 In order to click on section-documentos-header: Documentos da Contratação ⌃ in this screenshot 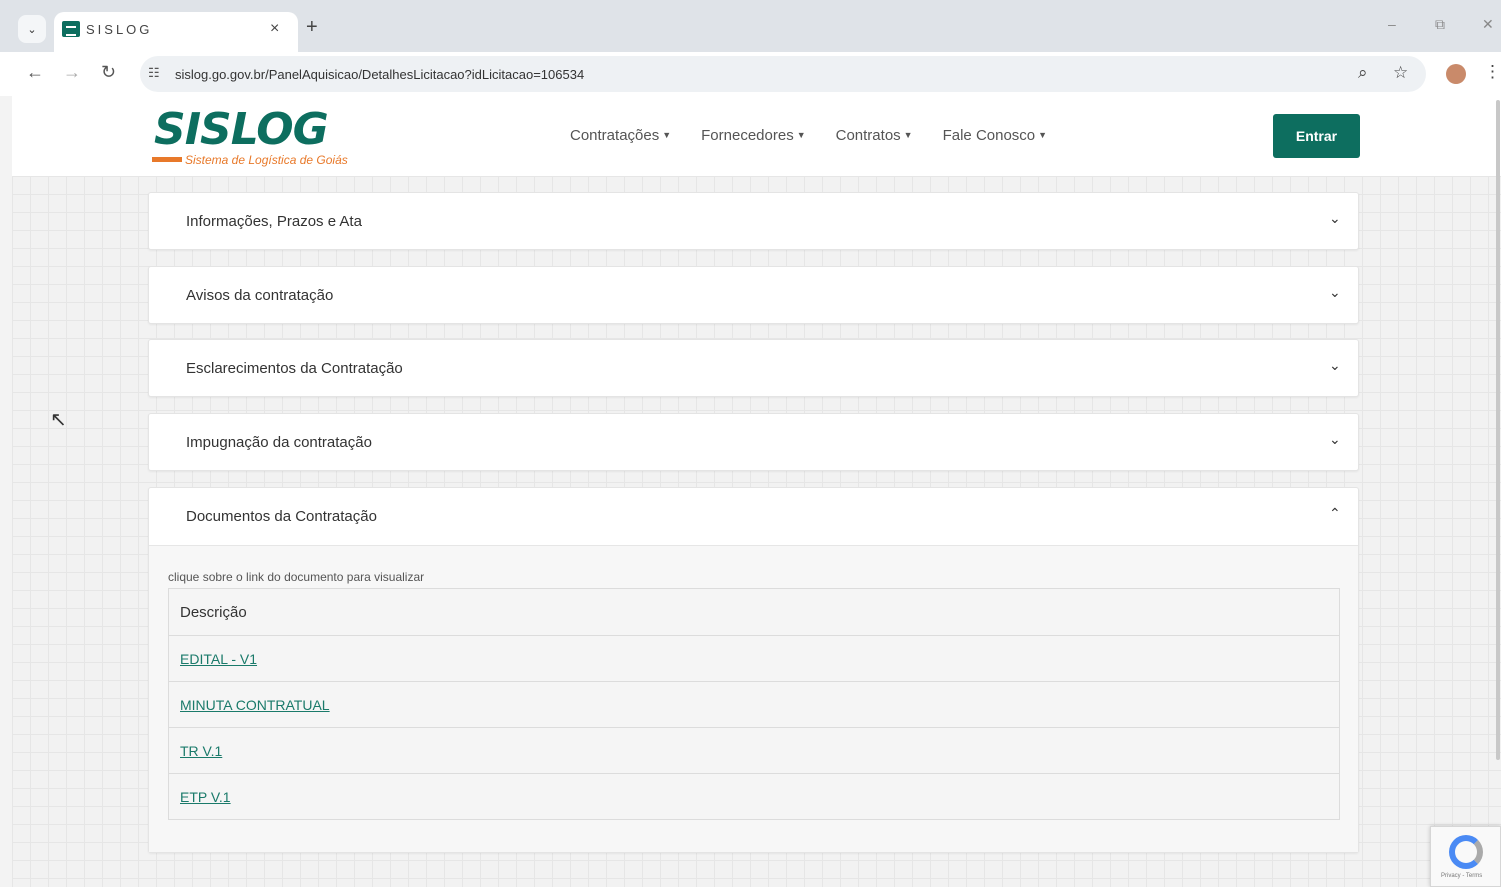, I will do `click(753, 517)`.